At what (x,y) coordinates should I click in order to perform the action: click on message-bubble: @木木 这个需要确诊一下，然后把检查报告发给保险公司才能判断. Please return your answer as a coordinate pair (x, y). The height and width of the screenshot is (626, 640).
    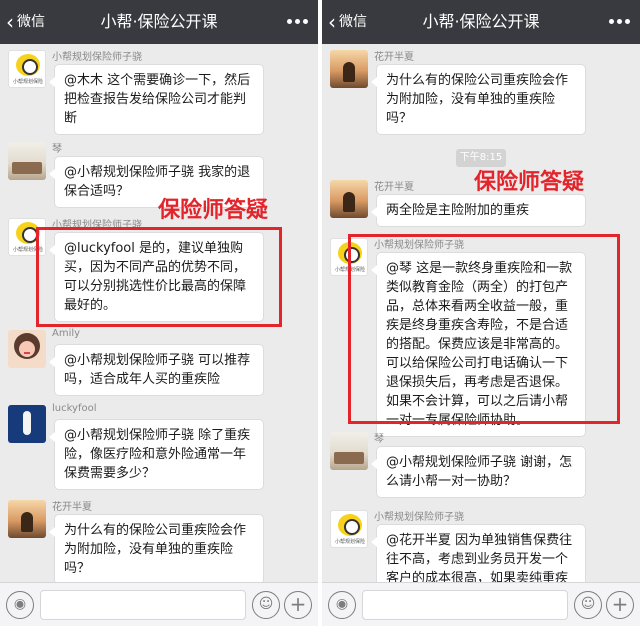
    Looking at the image, I should click on (156, 99).